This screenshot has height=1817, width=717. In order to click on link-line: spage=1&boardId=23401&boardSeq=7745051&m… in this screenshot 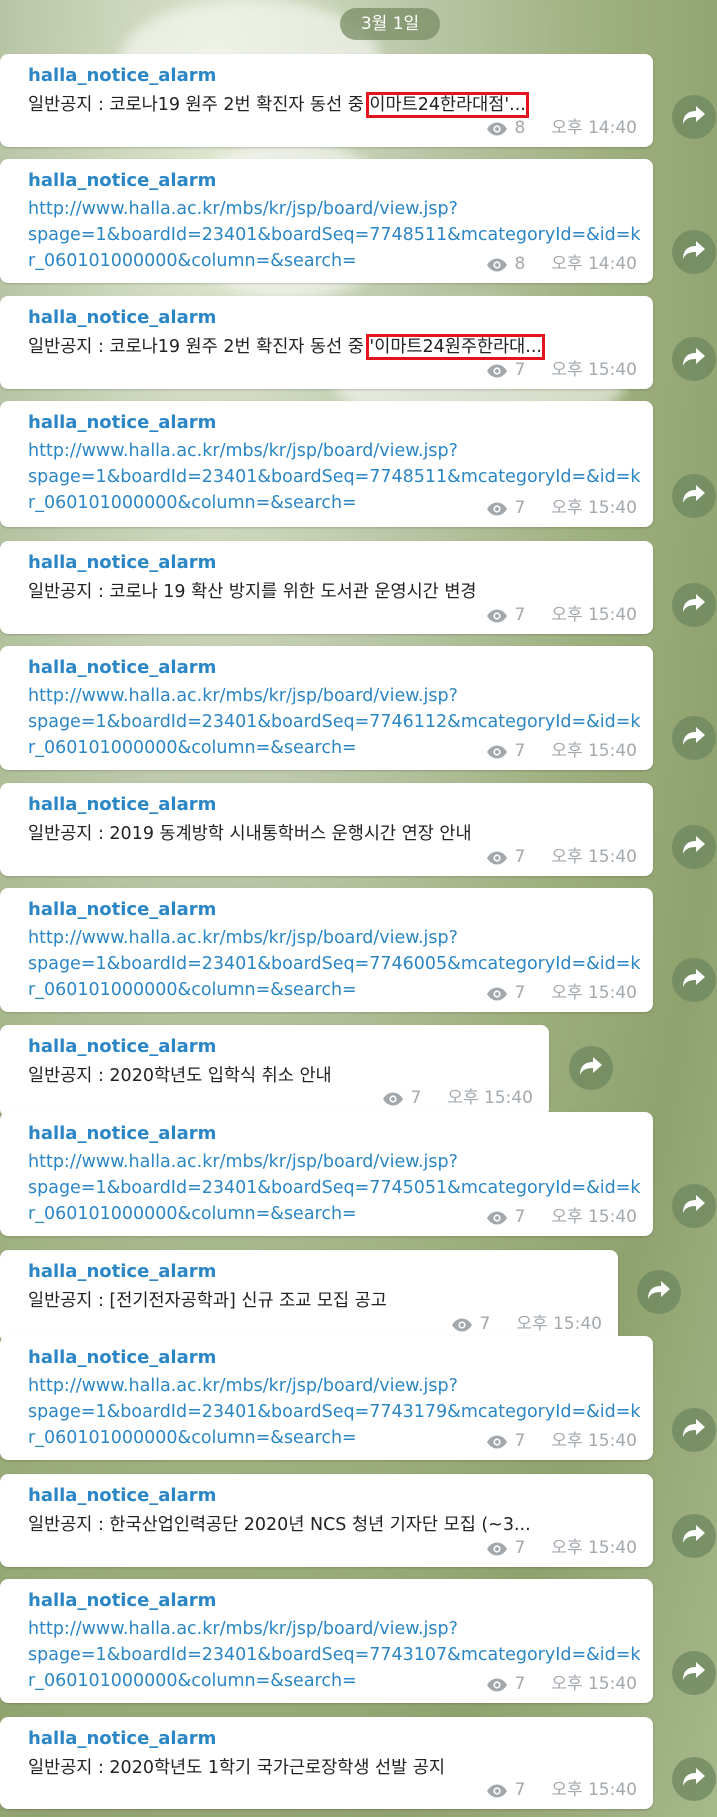, I will do `click(334, 1188)`.